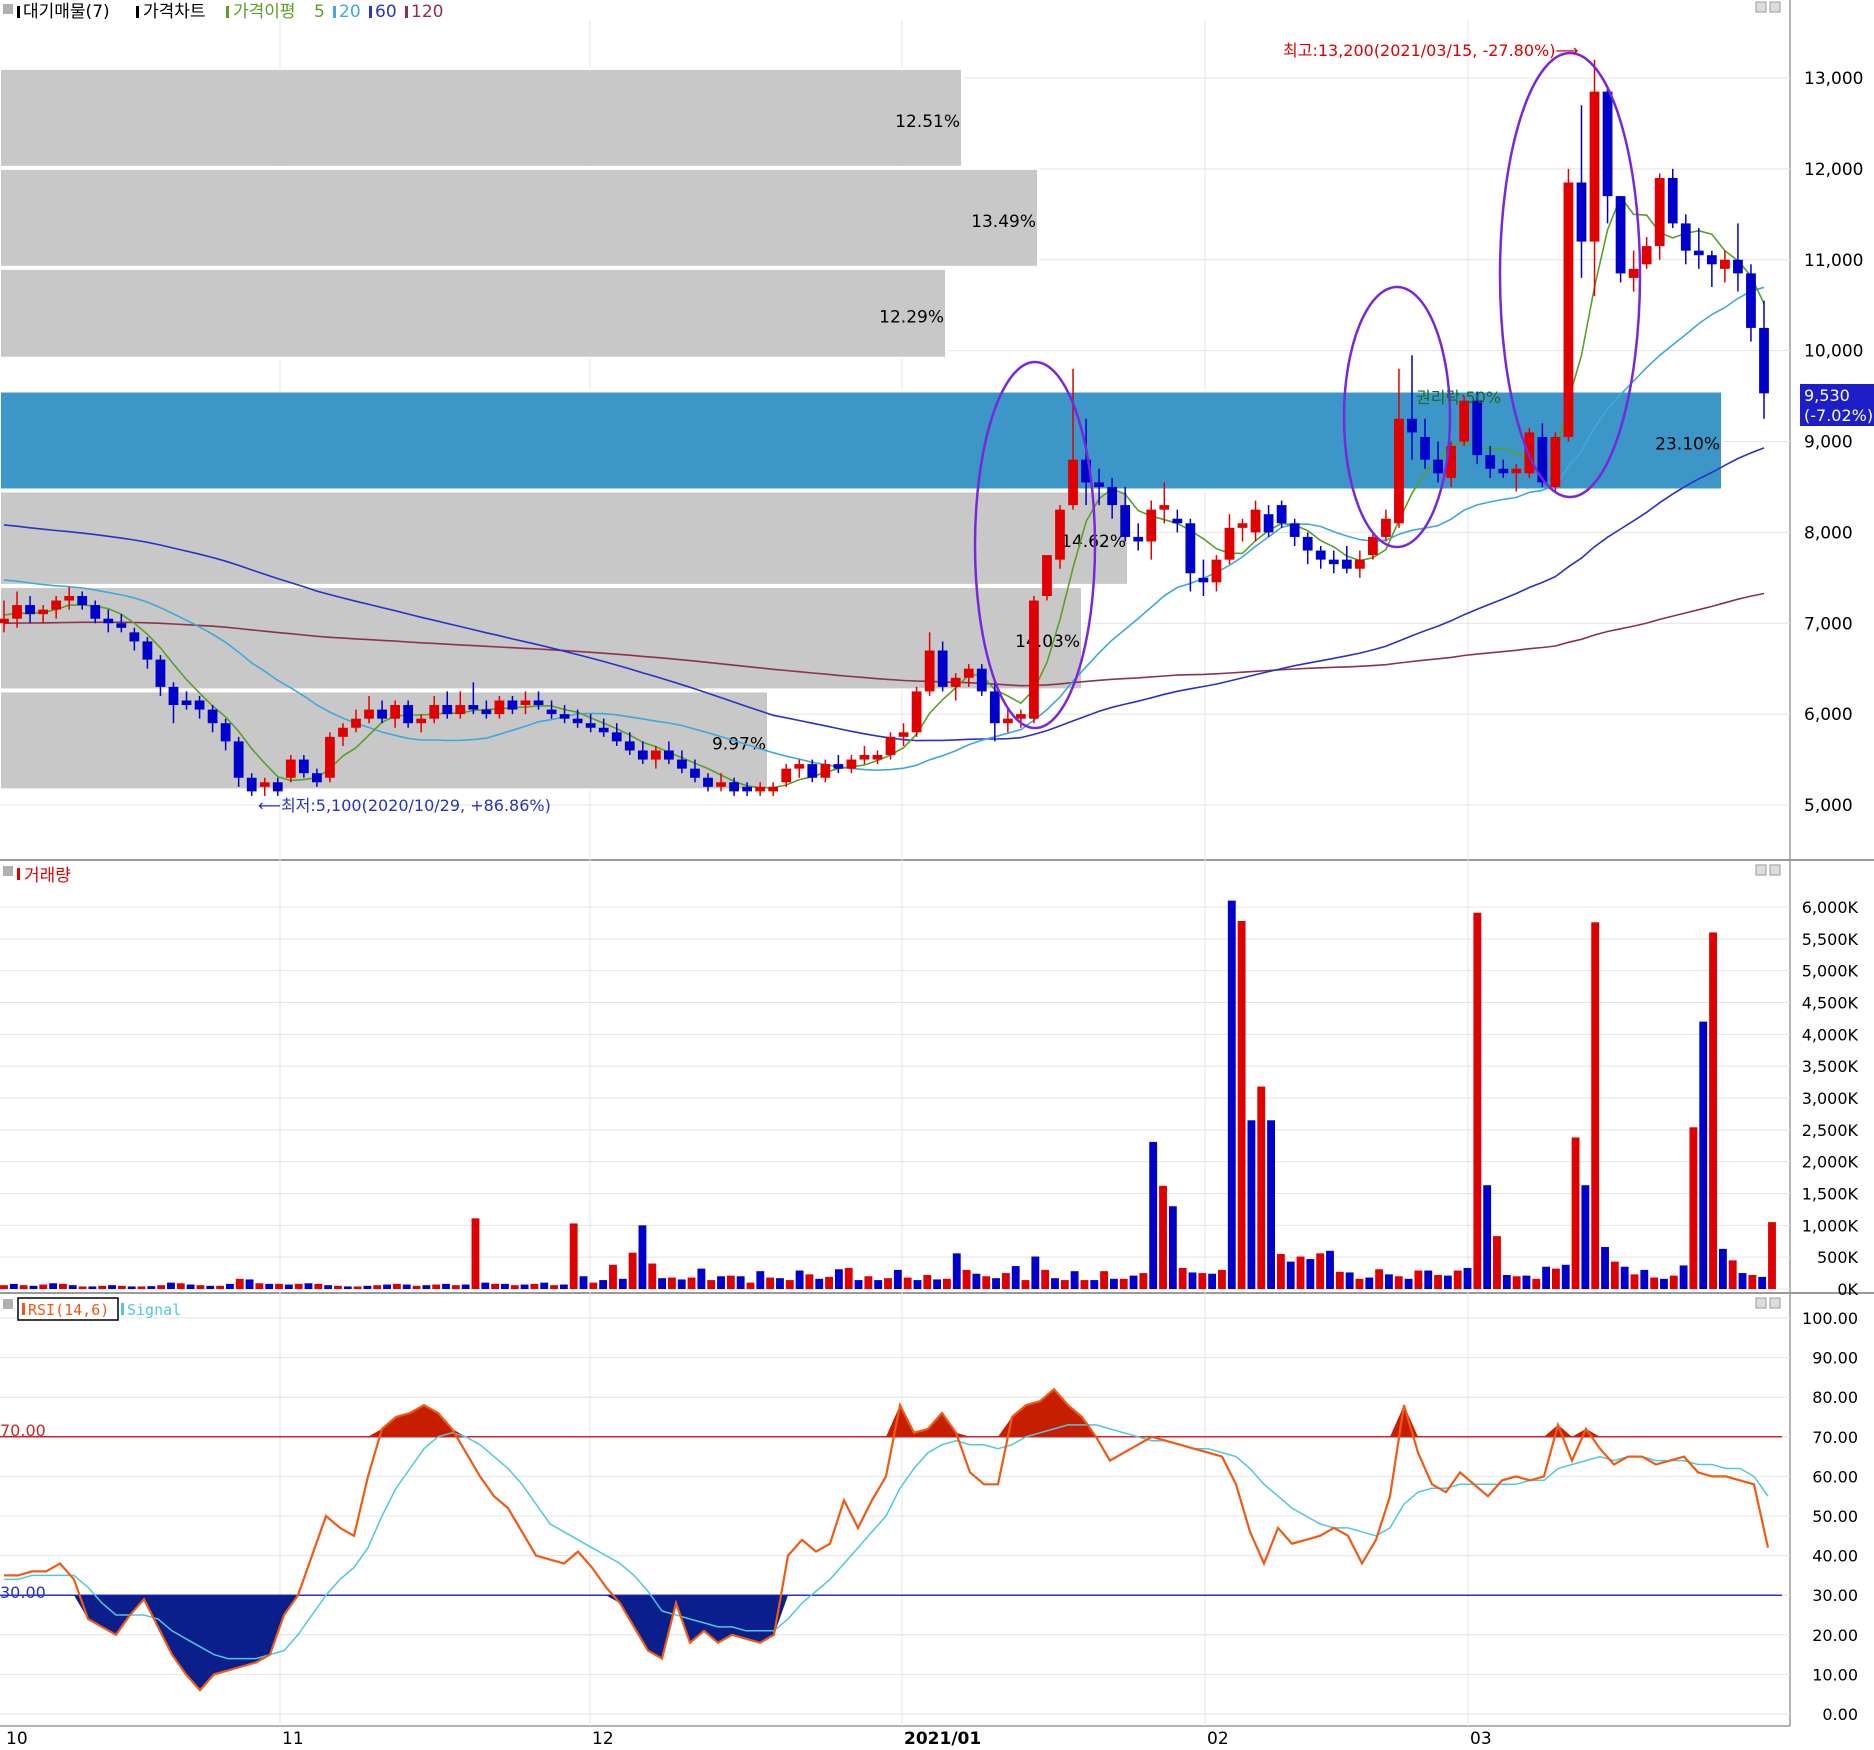 This screenshot has height=1750, width=1874. What do you see at coordinates (1481, 1737) in the screenshot?
I see `x-tick-label: 03` at bounding box center [1481, 1737].